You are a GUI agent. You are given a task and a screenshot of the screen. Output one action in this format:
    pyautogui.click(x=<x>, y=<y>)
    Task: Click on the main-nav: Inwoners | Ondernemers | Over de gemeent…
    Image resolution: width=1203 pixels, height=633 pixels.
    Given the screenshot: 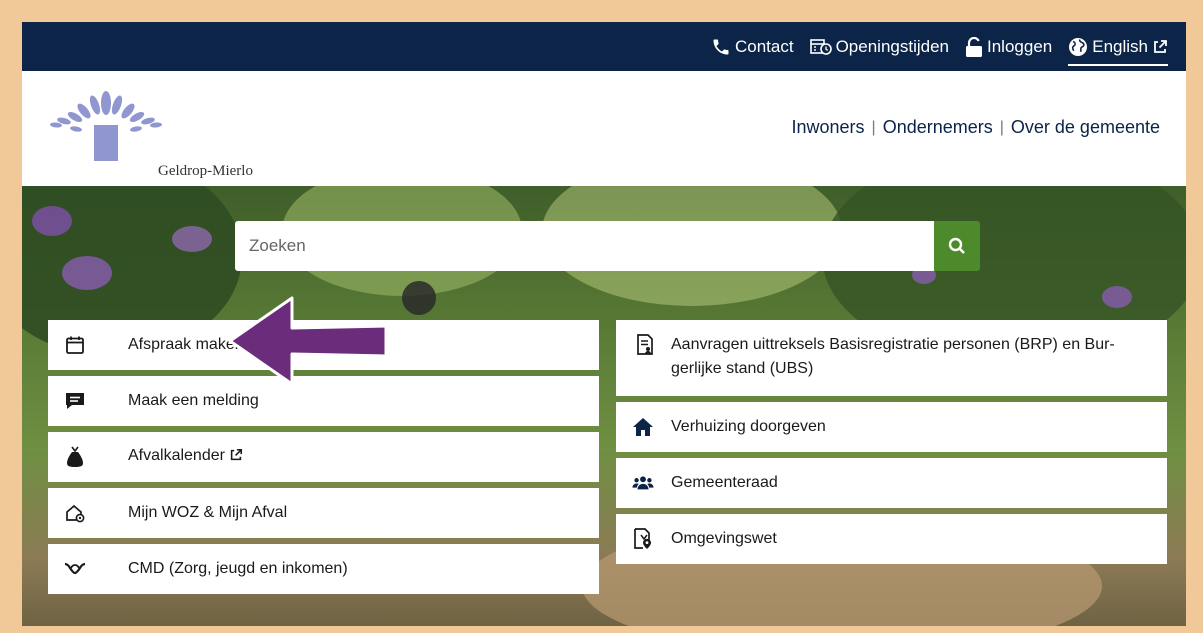 What is the action you would take?
    pyautogui.click(x=975, y=127)
    